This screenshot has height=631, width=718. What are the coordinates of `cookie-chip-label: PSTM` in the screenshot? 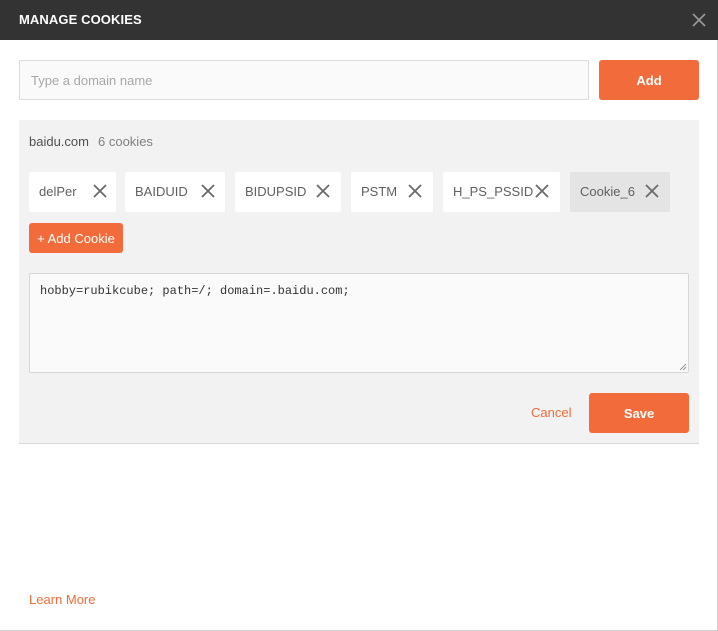 It's located at (379, 191).